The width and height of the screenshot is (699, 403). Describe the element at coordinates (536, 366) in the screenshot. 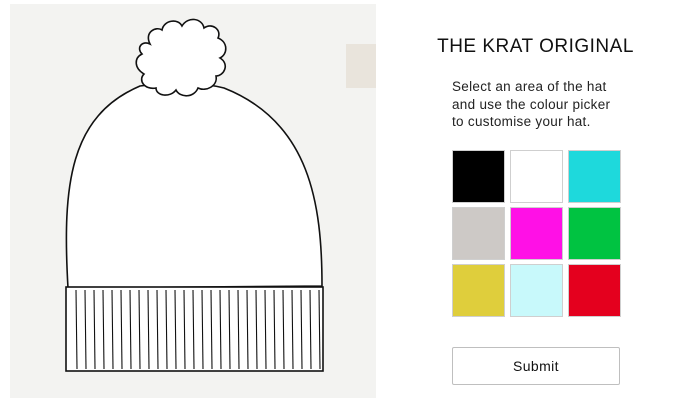

I see `submit-button: Submit` at that location.